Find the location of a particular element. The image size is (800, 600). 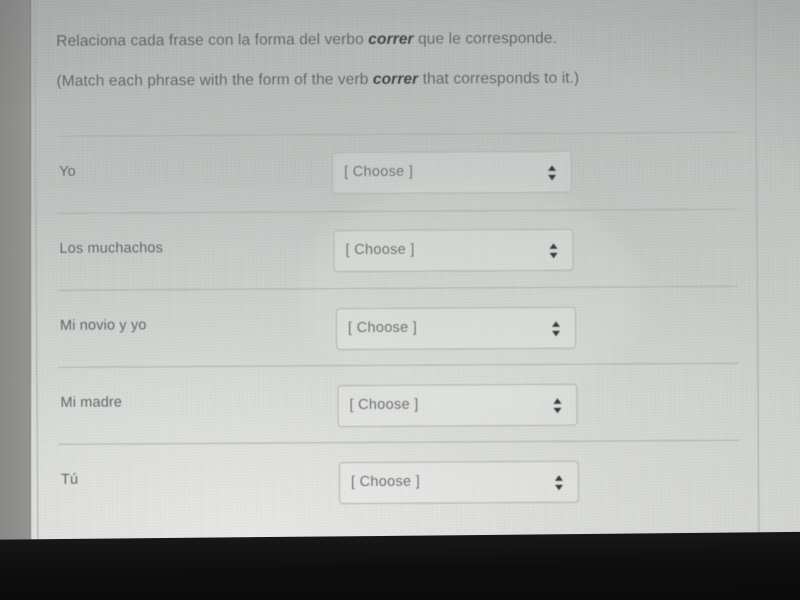

row-label: Yo is located at coordinates (67, 171).